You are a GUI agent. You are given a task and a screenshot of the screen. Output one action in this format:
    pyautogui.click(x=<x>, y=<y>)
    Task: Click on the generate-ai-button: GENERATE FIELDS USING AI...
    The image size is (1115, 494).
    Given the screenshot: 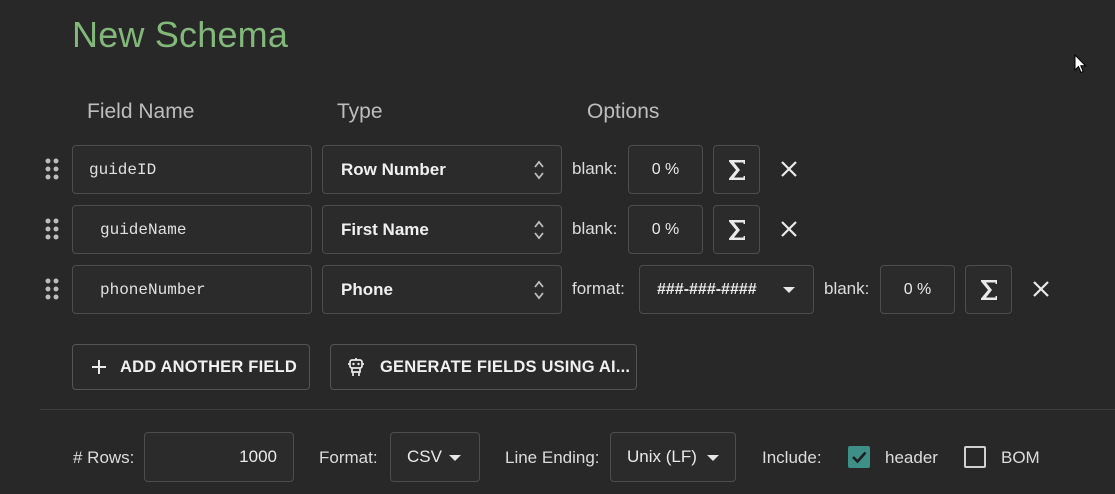 What is the action you would take?
    pyautogui.click(x=483, y=367)
    